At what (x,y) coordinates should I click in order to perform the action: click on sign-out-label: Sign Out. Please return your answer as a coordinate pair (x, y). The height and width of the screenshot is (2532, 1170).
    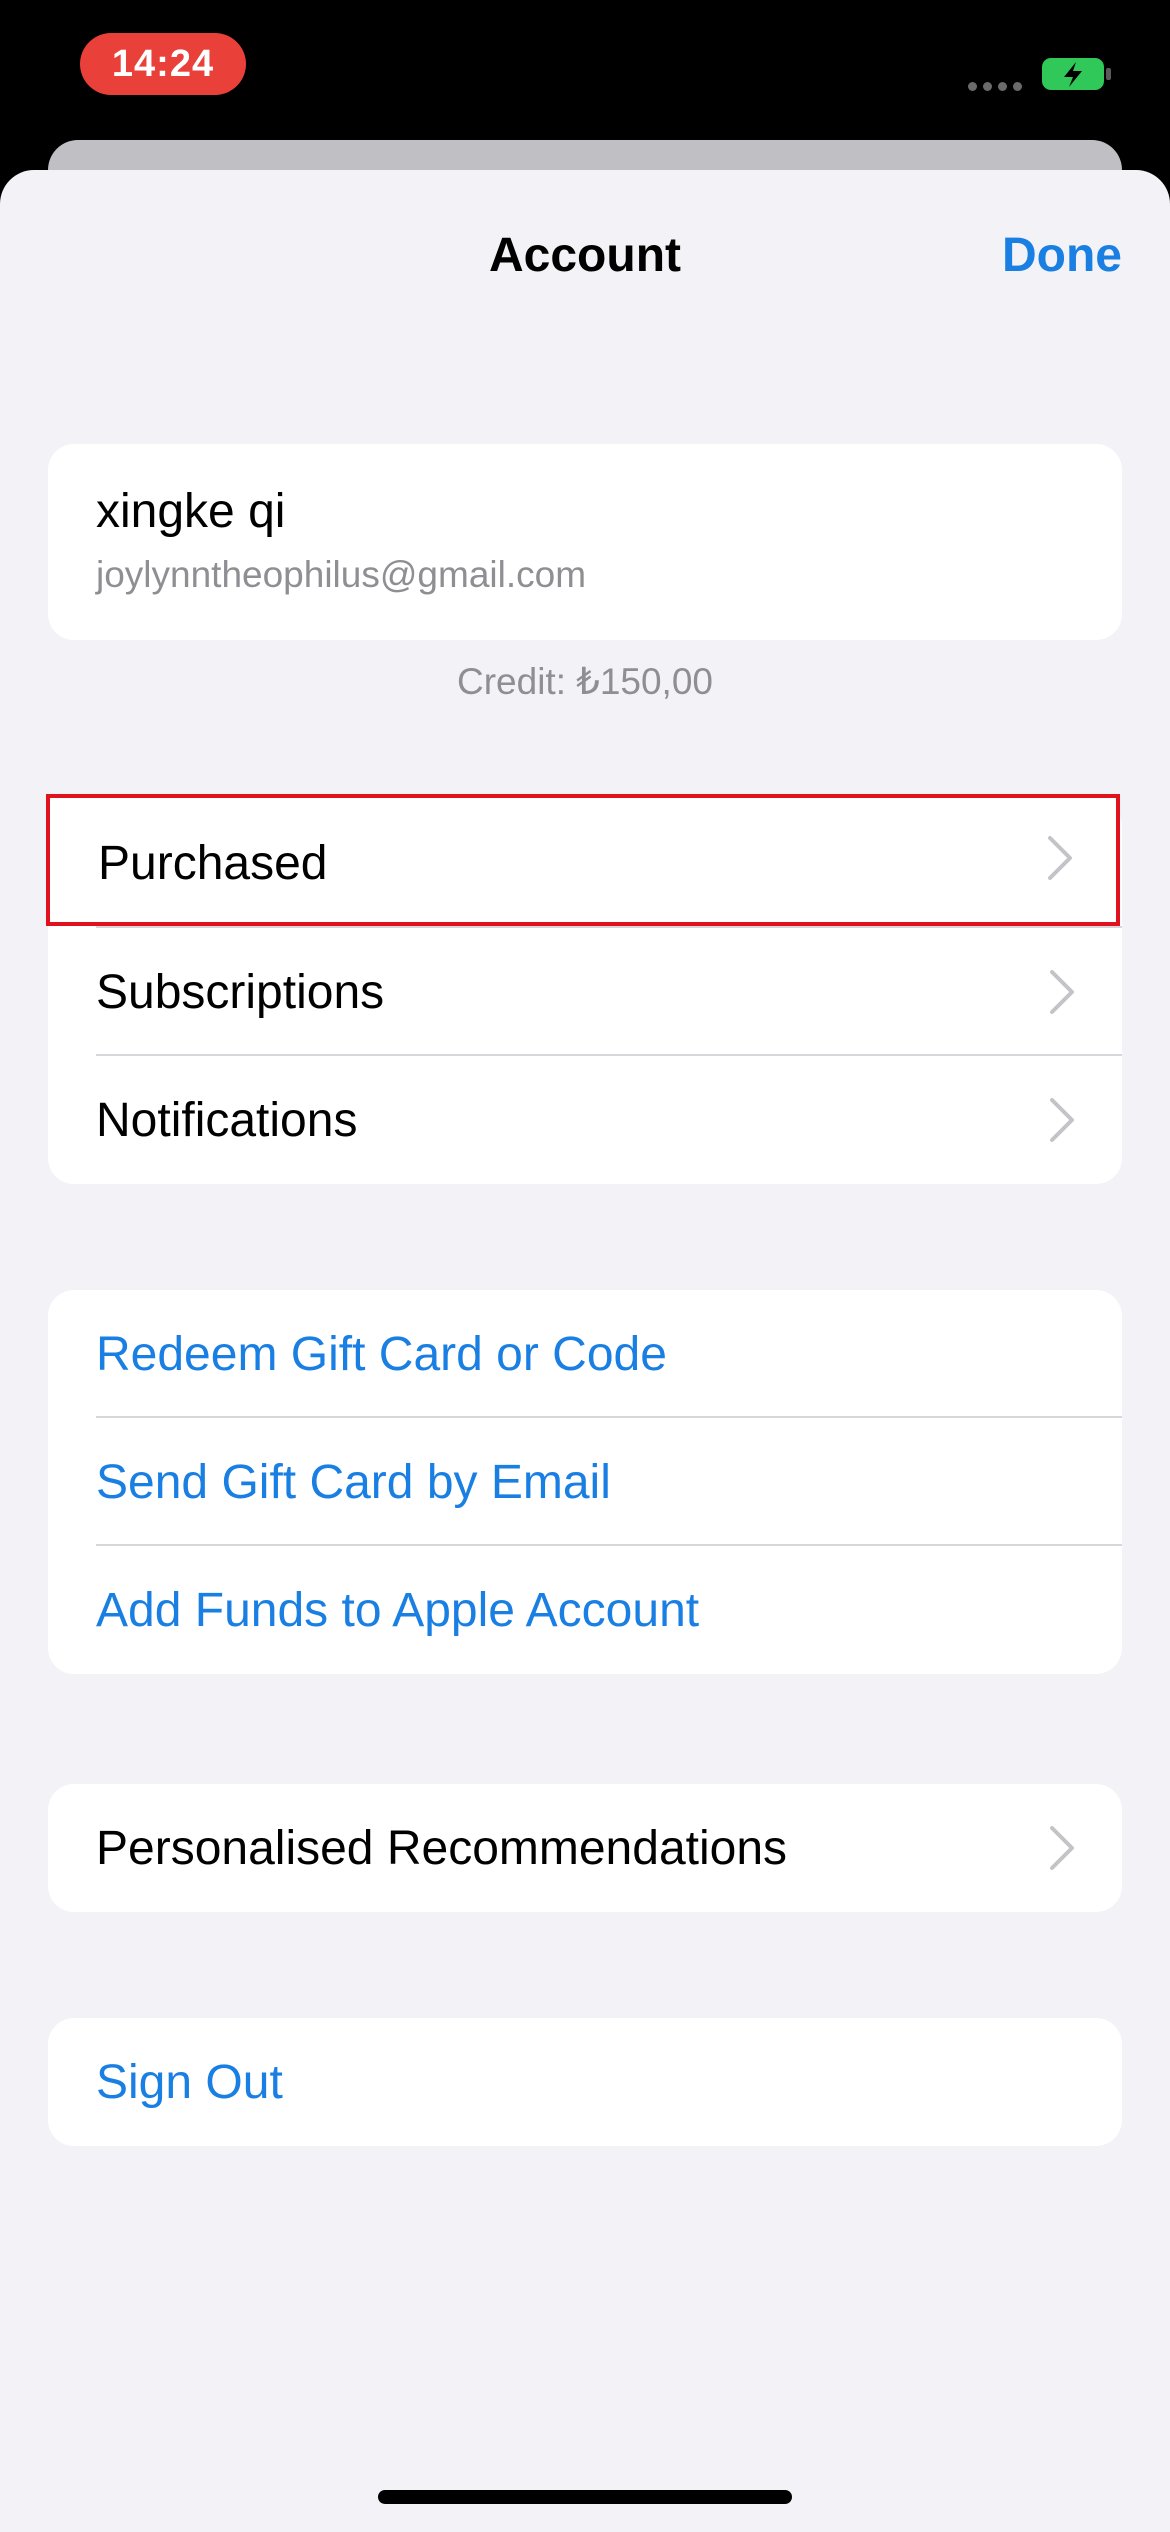
    Looking at the image, I should click on (189, 2082).